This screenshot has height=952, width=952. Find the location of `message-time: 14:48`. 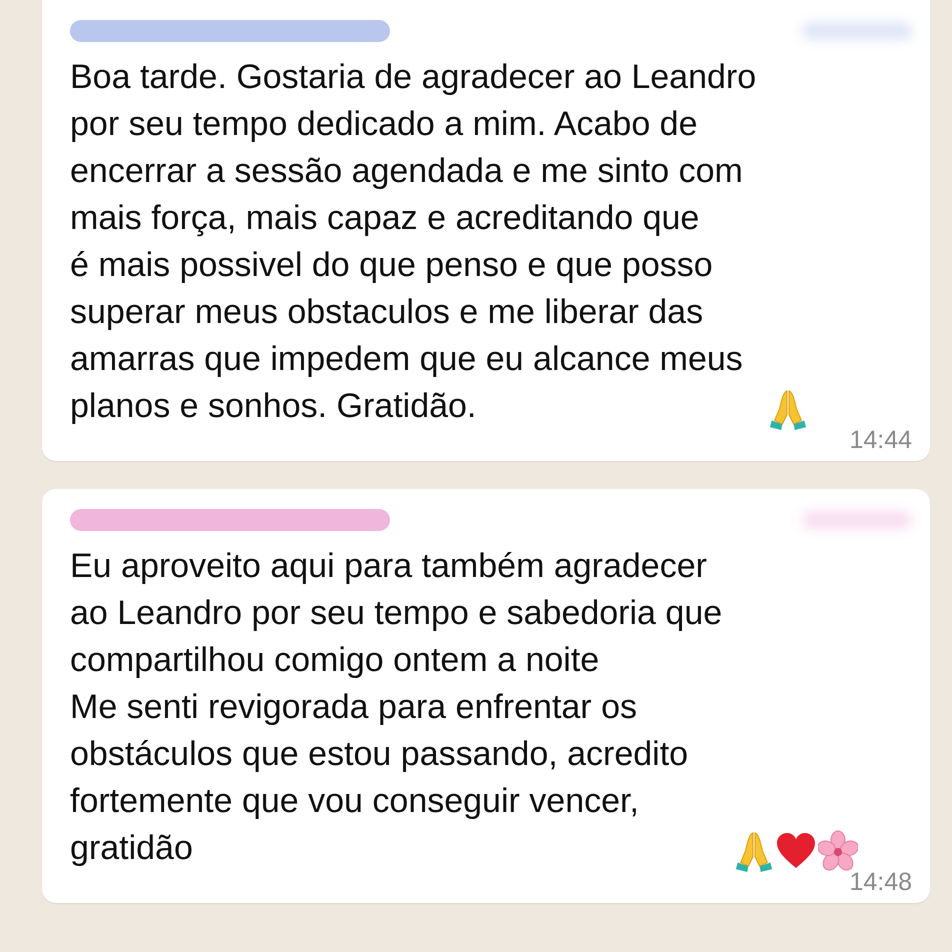

message-time: 14:48 is located at coordinates (880, 882).